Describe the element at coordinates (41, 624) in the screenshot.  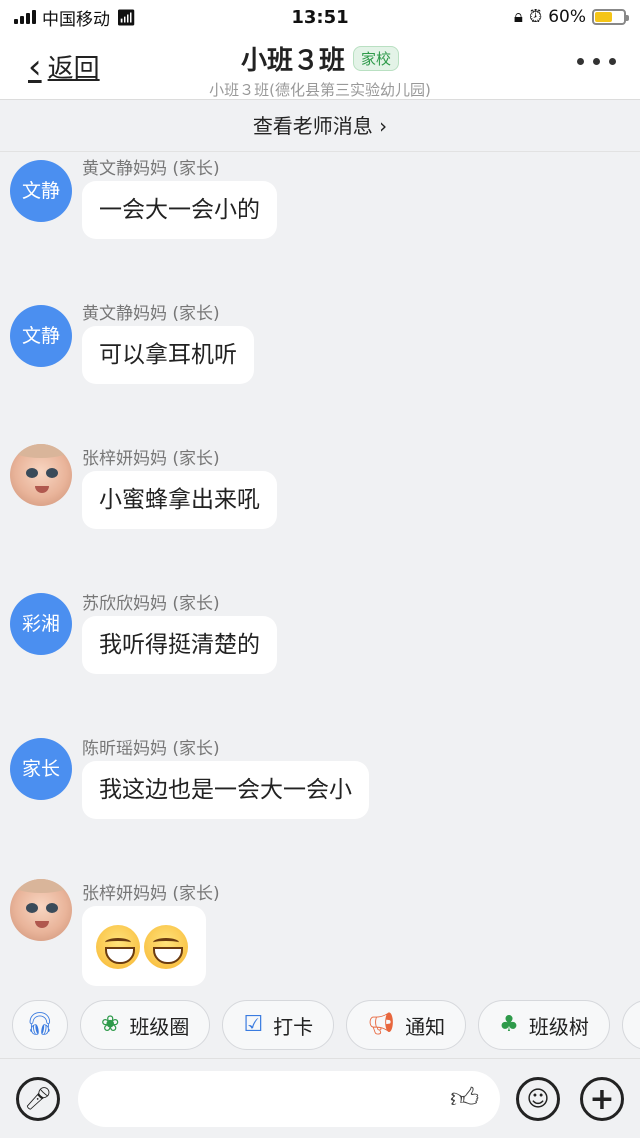
I see `avatar: 彩湘` at that location.